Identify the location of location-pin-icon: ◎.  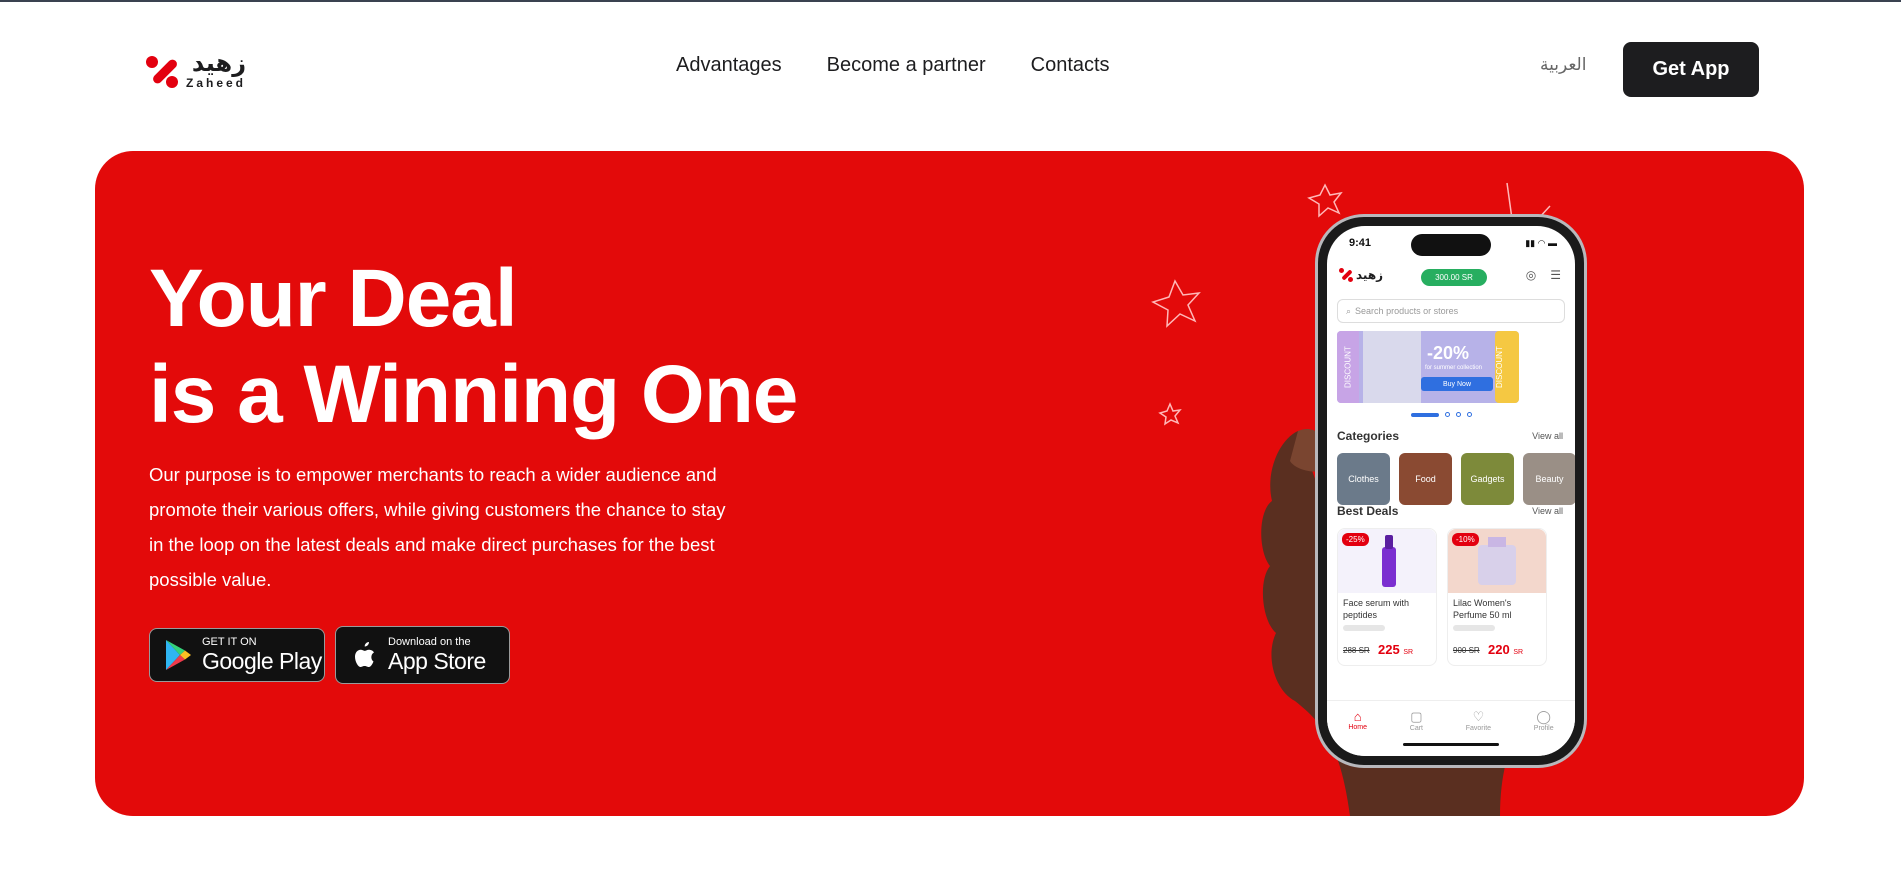
(1531, 275).